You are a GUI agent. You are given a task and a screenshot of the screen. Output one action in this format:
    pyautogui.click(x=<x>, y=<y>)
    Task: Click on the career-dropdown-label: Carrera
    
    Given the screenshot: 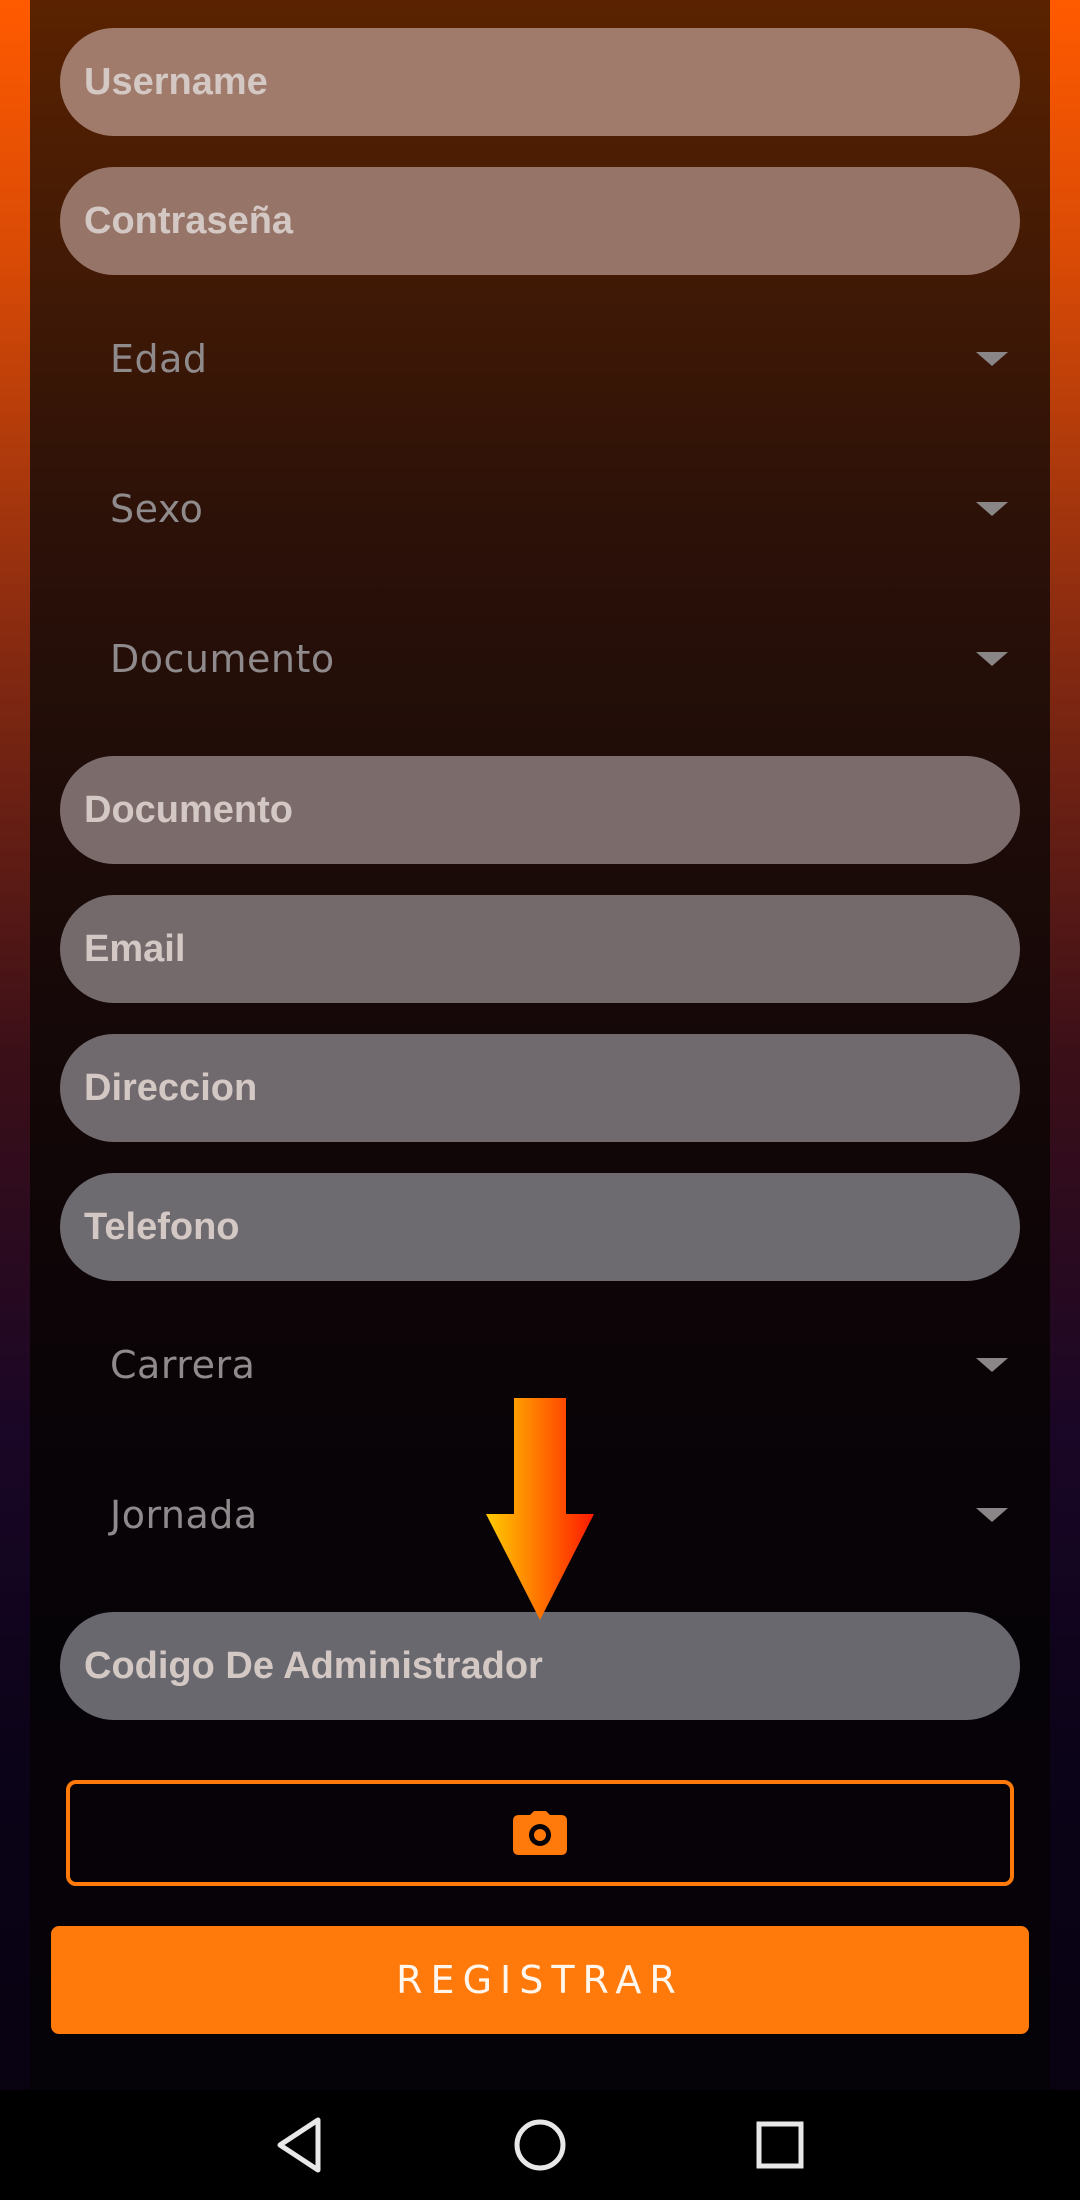 What is the action you would take?
    pyautogui.click(x=183, y=1365)
    